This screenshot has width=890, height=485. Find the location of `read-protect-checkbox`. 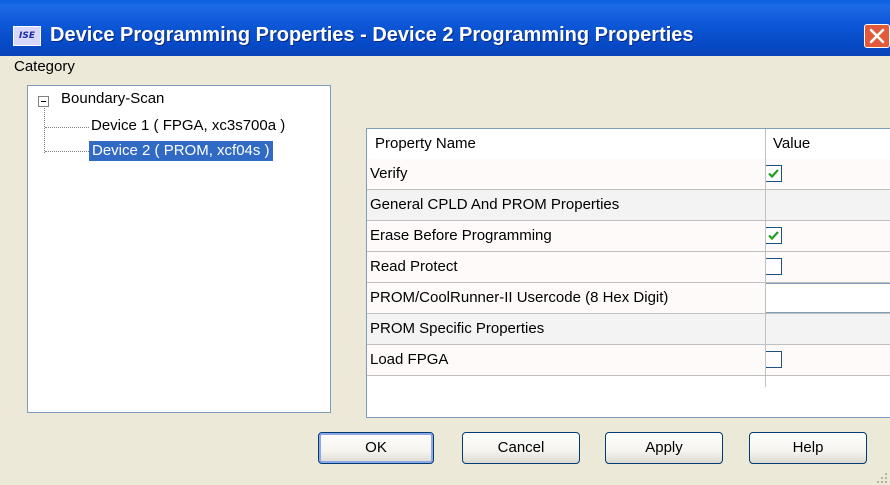

read-protect-checkbox is located at coordinates (773, 266).